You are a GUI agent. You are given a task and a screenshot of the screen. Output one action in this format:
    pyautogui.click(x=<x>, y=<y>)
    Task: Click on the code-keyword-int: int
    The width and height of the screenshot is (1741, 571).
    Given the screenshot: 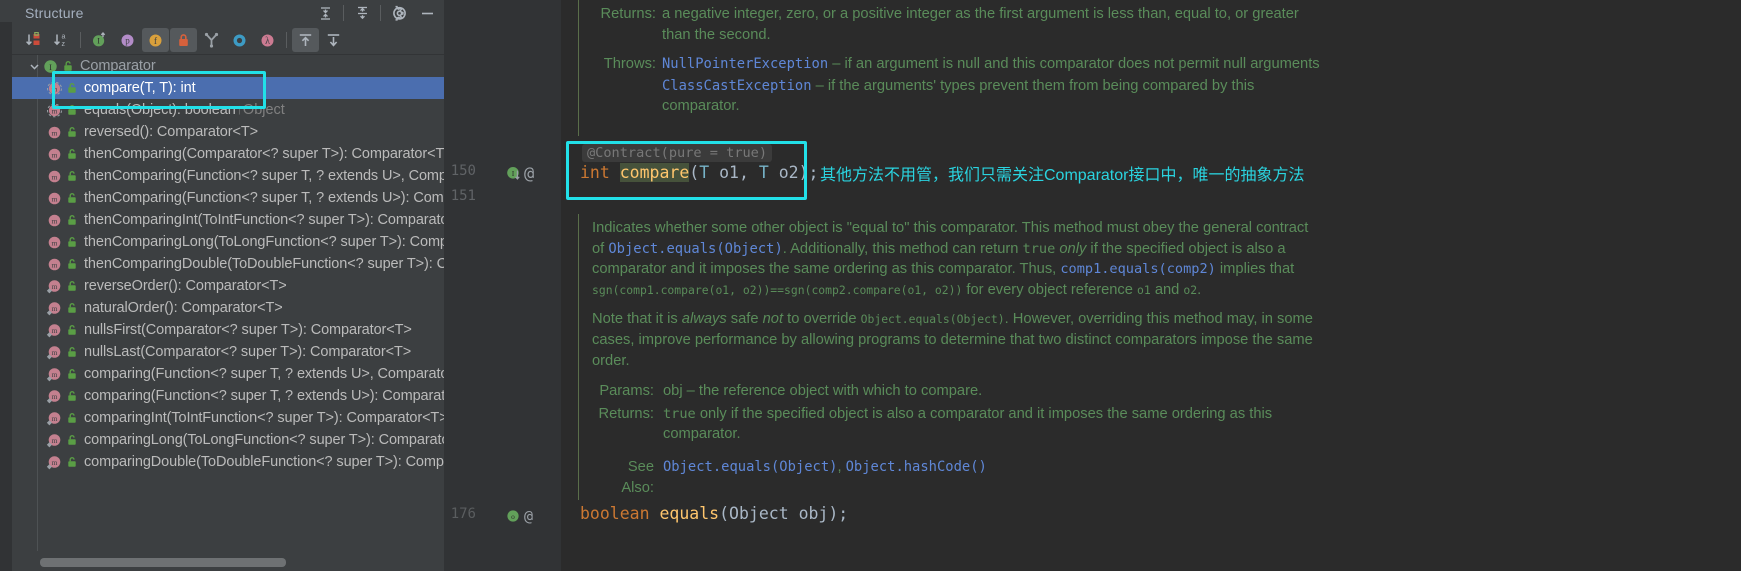 What is the action you would take?
    pyautogui.click(x=595, y=172)
    